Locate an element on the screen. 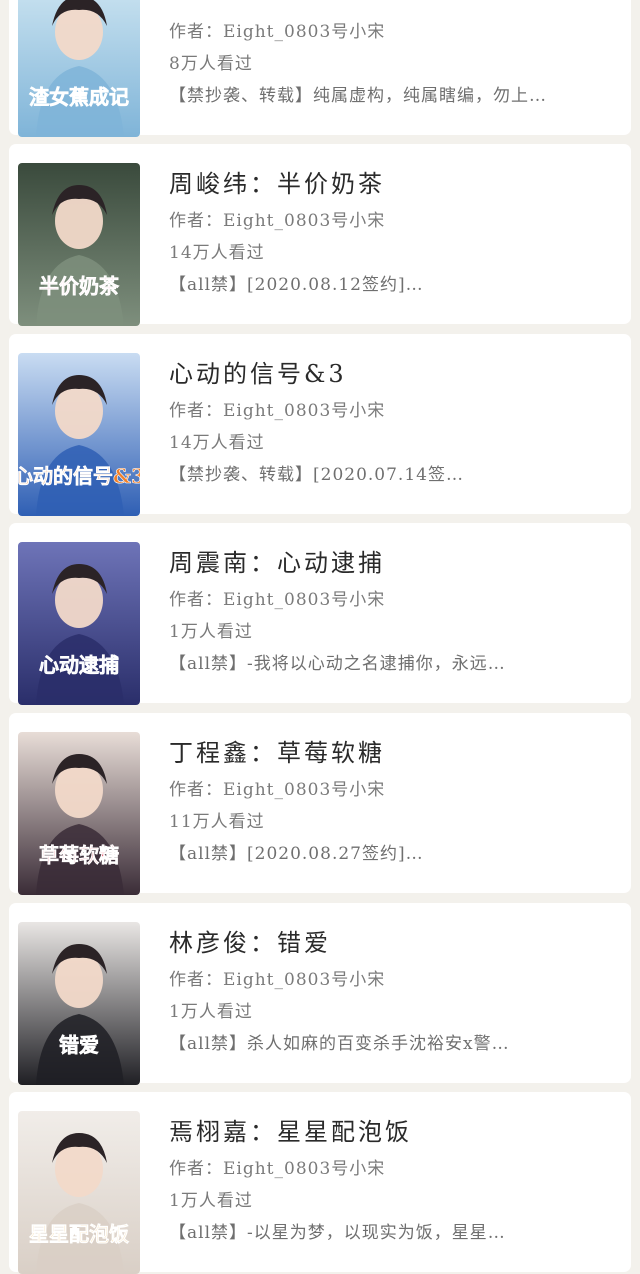 Image resolution: width=640 pixels, height=1274 pixels. book-cover-image: 渣女蕉成记 is located at coordinates (79, 68).